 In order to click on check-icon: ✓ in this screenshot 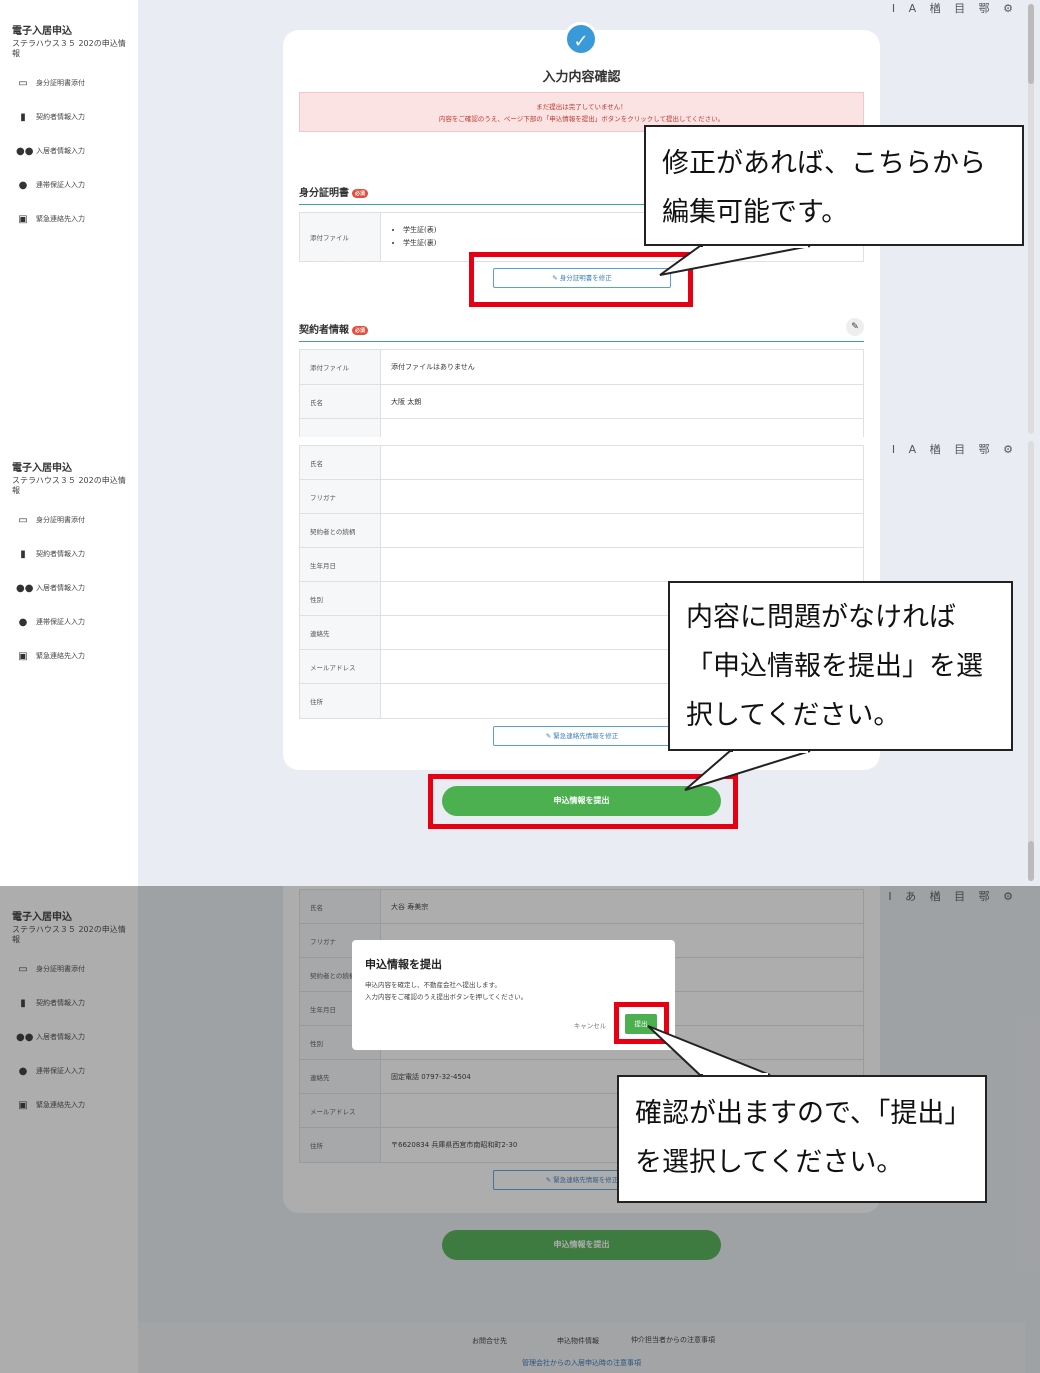, I will do `click(581, 39)`.